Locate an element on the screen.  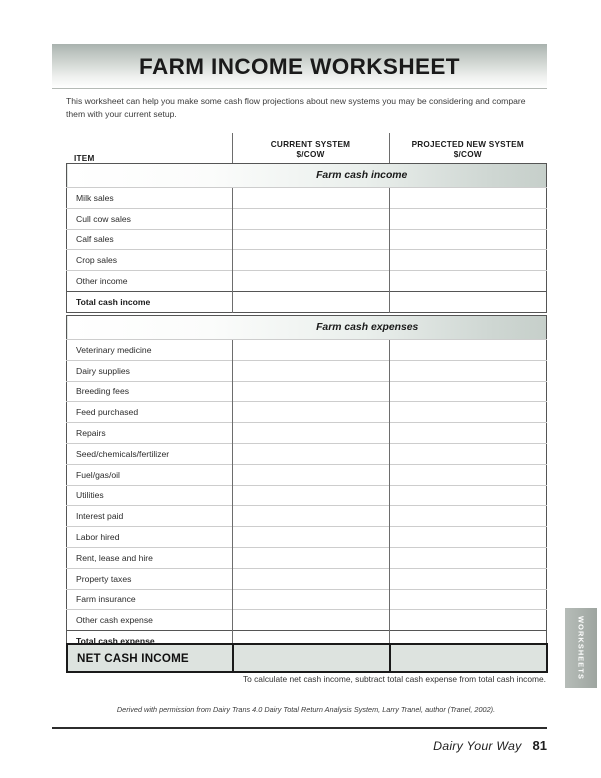
table-row: Milk sales is located at coordinates (306, 198).